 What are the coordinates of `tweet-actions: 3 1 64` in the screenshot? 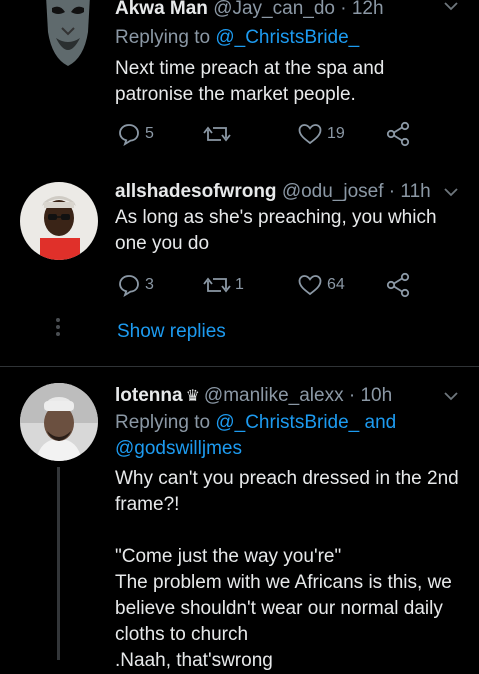 It's located at (285, 285).